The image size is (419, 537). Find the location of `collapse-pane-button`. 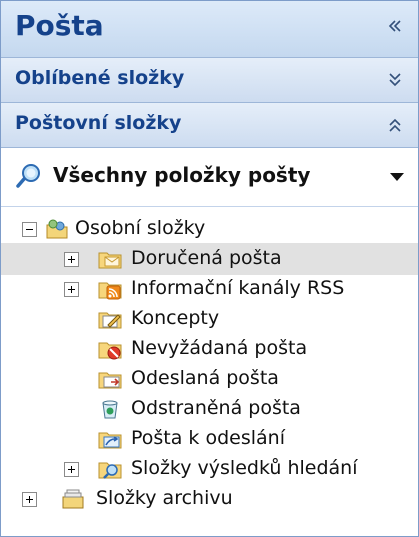

collapse-pane-button is located at coordinates (395, 26).